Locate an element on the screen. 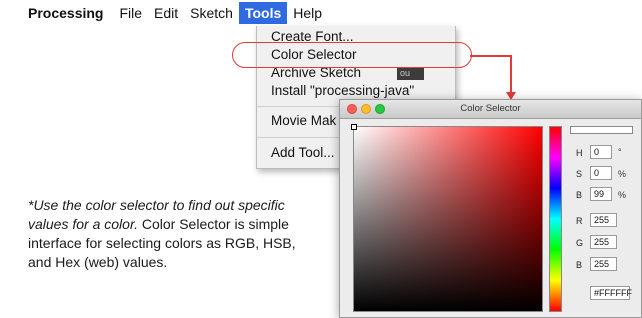 The height and width of the screenshot is (318, 642). menu-bar: Processing File Edit Sketch Tools Help is located at coordinates (178, 13).